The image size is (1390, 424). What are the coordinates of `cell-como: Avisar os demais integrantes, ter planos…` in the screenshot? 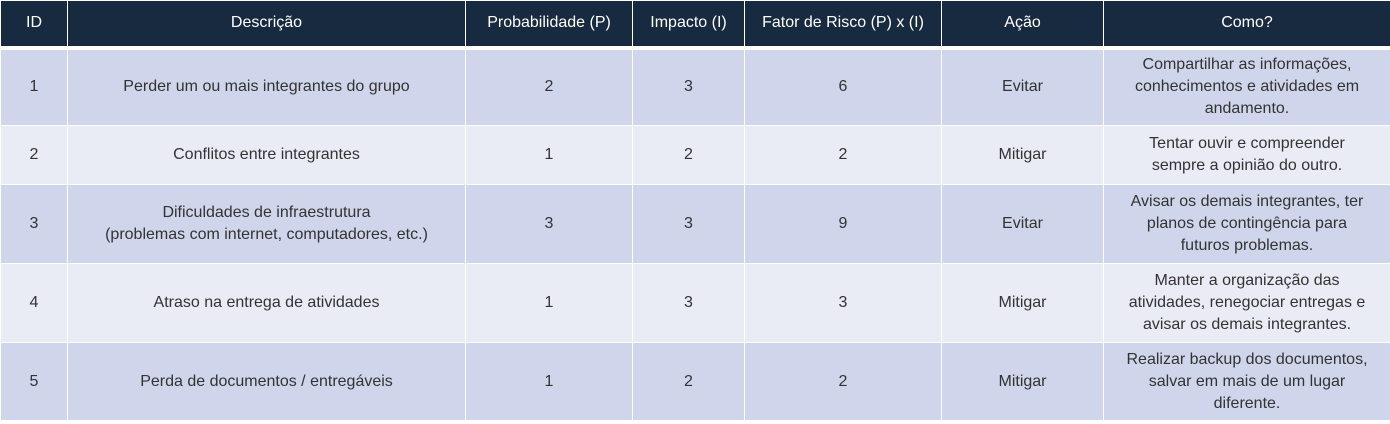 It's located at (1246, 224).